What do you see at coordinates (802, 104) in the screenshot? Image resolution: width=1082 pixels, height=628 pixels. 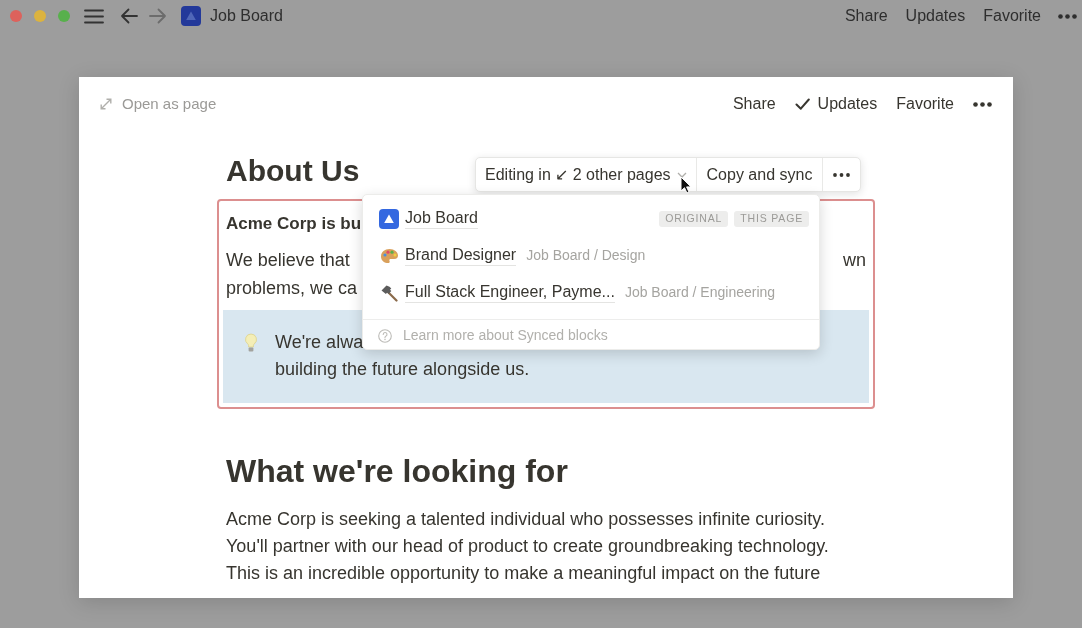 I see `check-icon` at bounding box center [802, 104].